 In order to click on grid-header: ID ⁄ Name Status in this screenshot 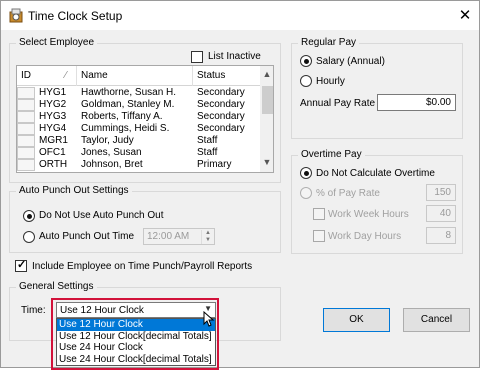, I will do `click(138, 76)`.